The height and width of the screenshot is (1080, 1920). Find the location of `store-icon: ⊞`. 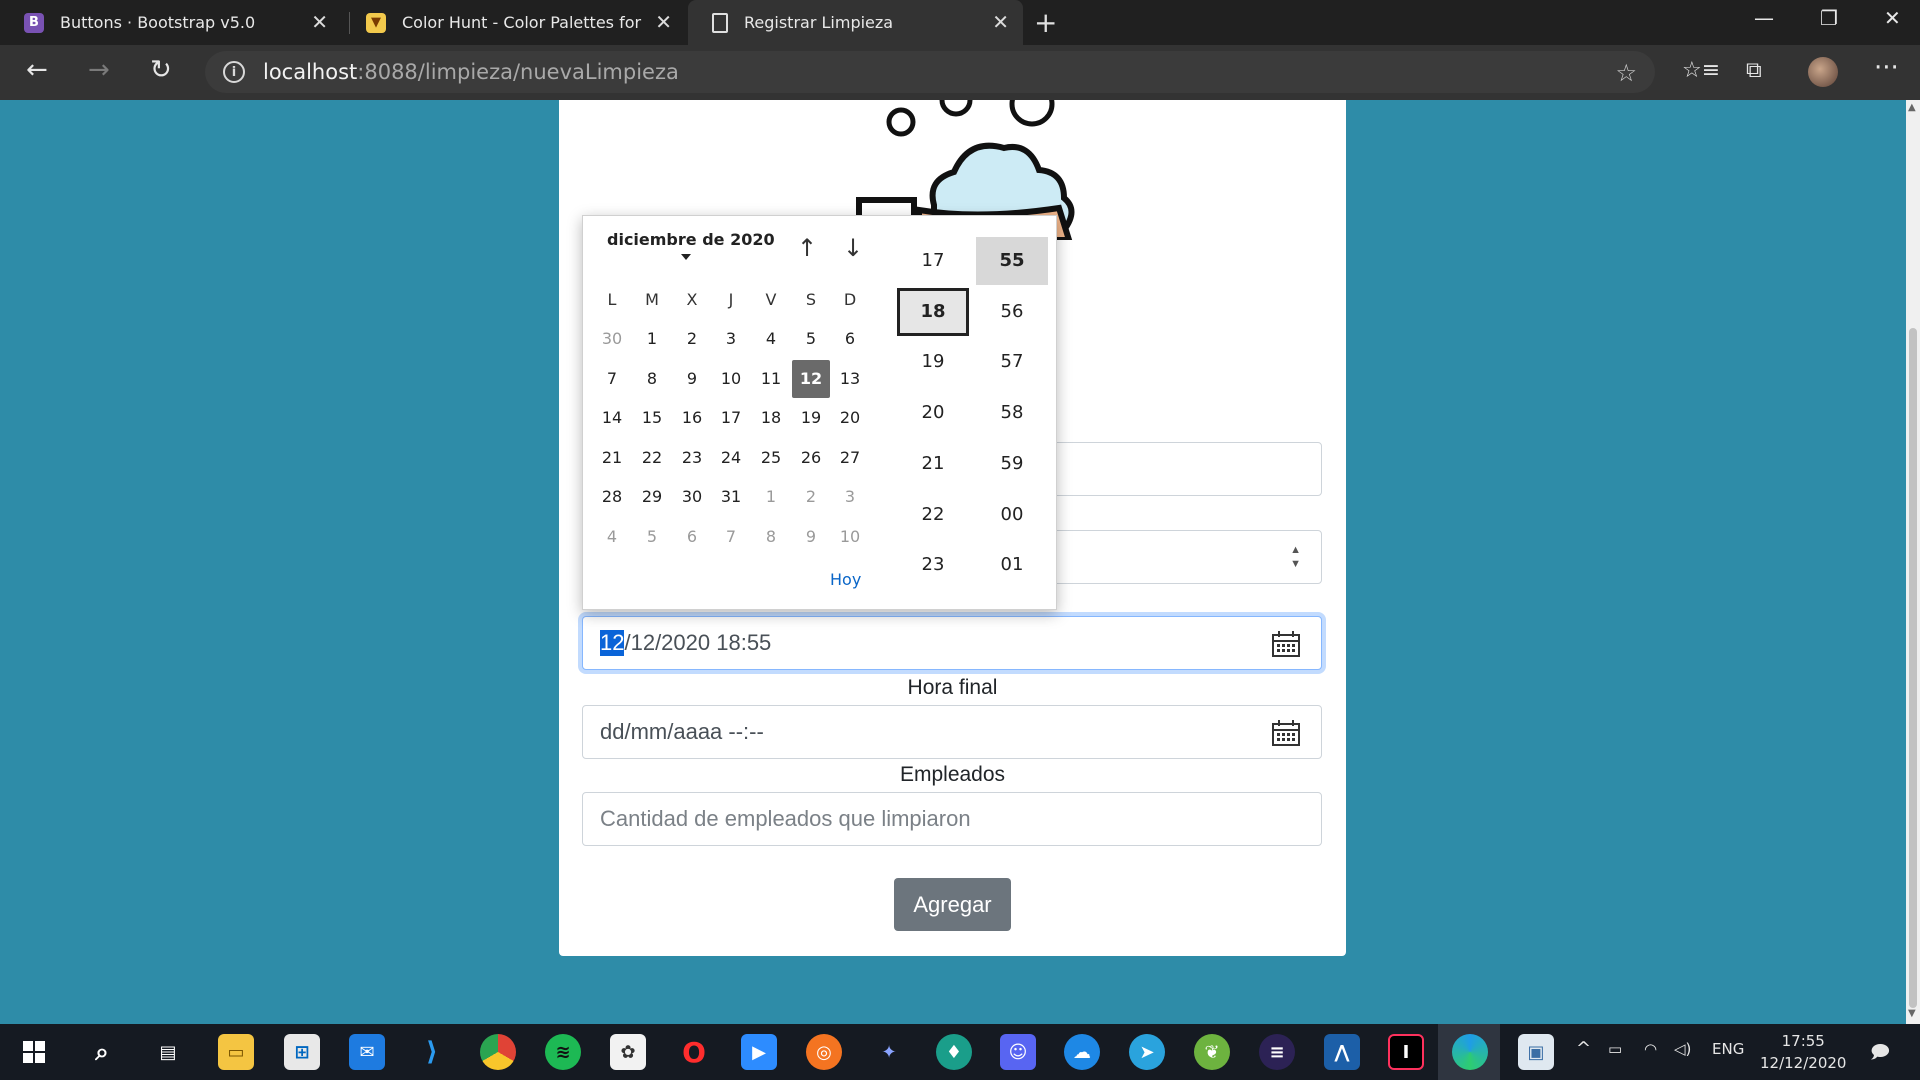

store-icon: ⊞ is located at coordinates (302, 1052).